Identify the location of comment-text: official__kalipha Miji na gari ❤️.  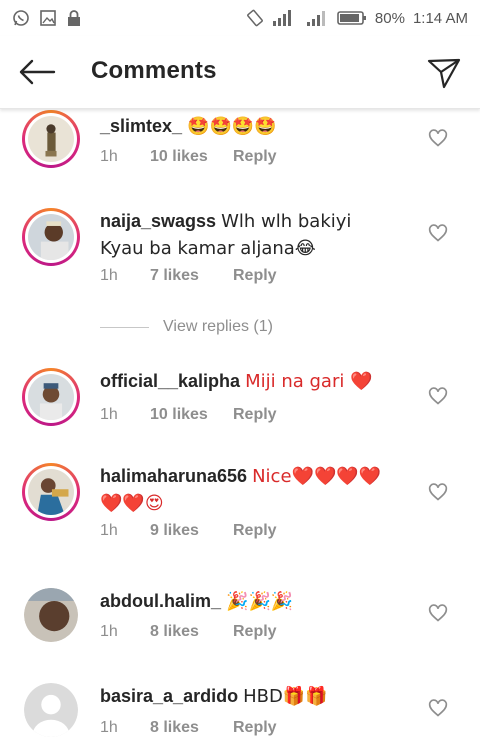
(250, 381).